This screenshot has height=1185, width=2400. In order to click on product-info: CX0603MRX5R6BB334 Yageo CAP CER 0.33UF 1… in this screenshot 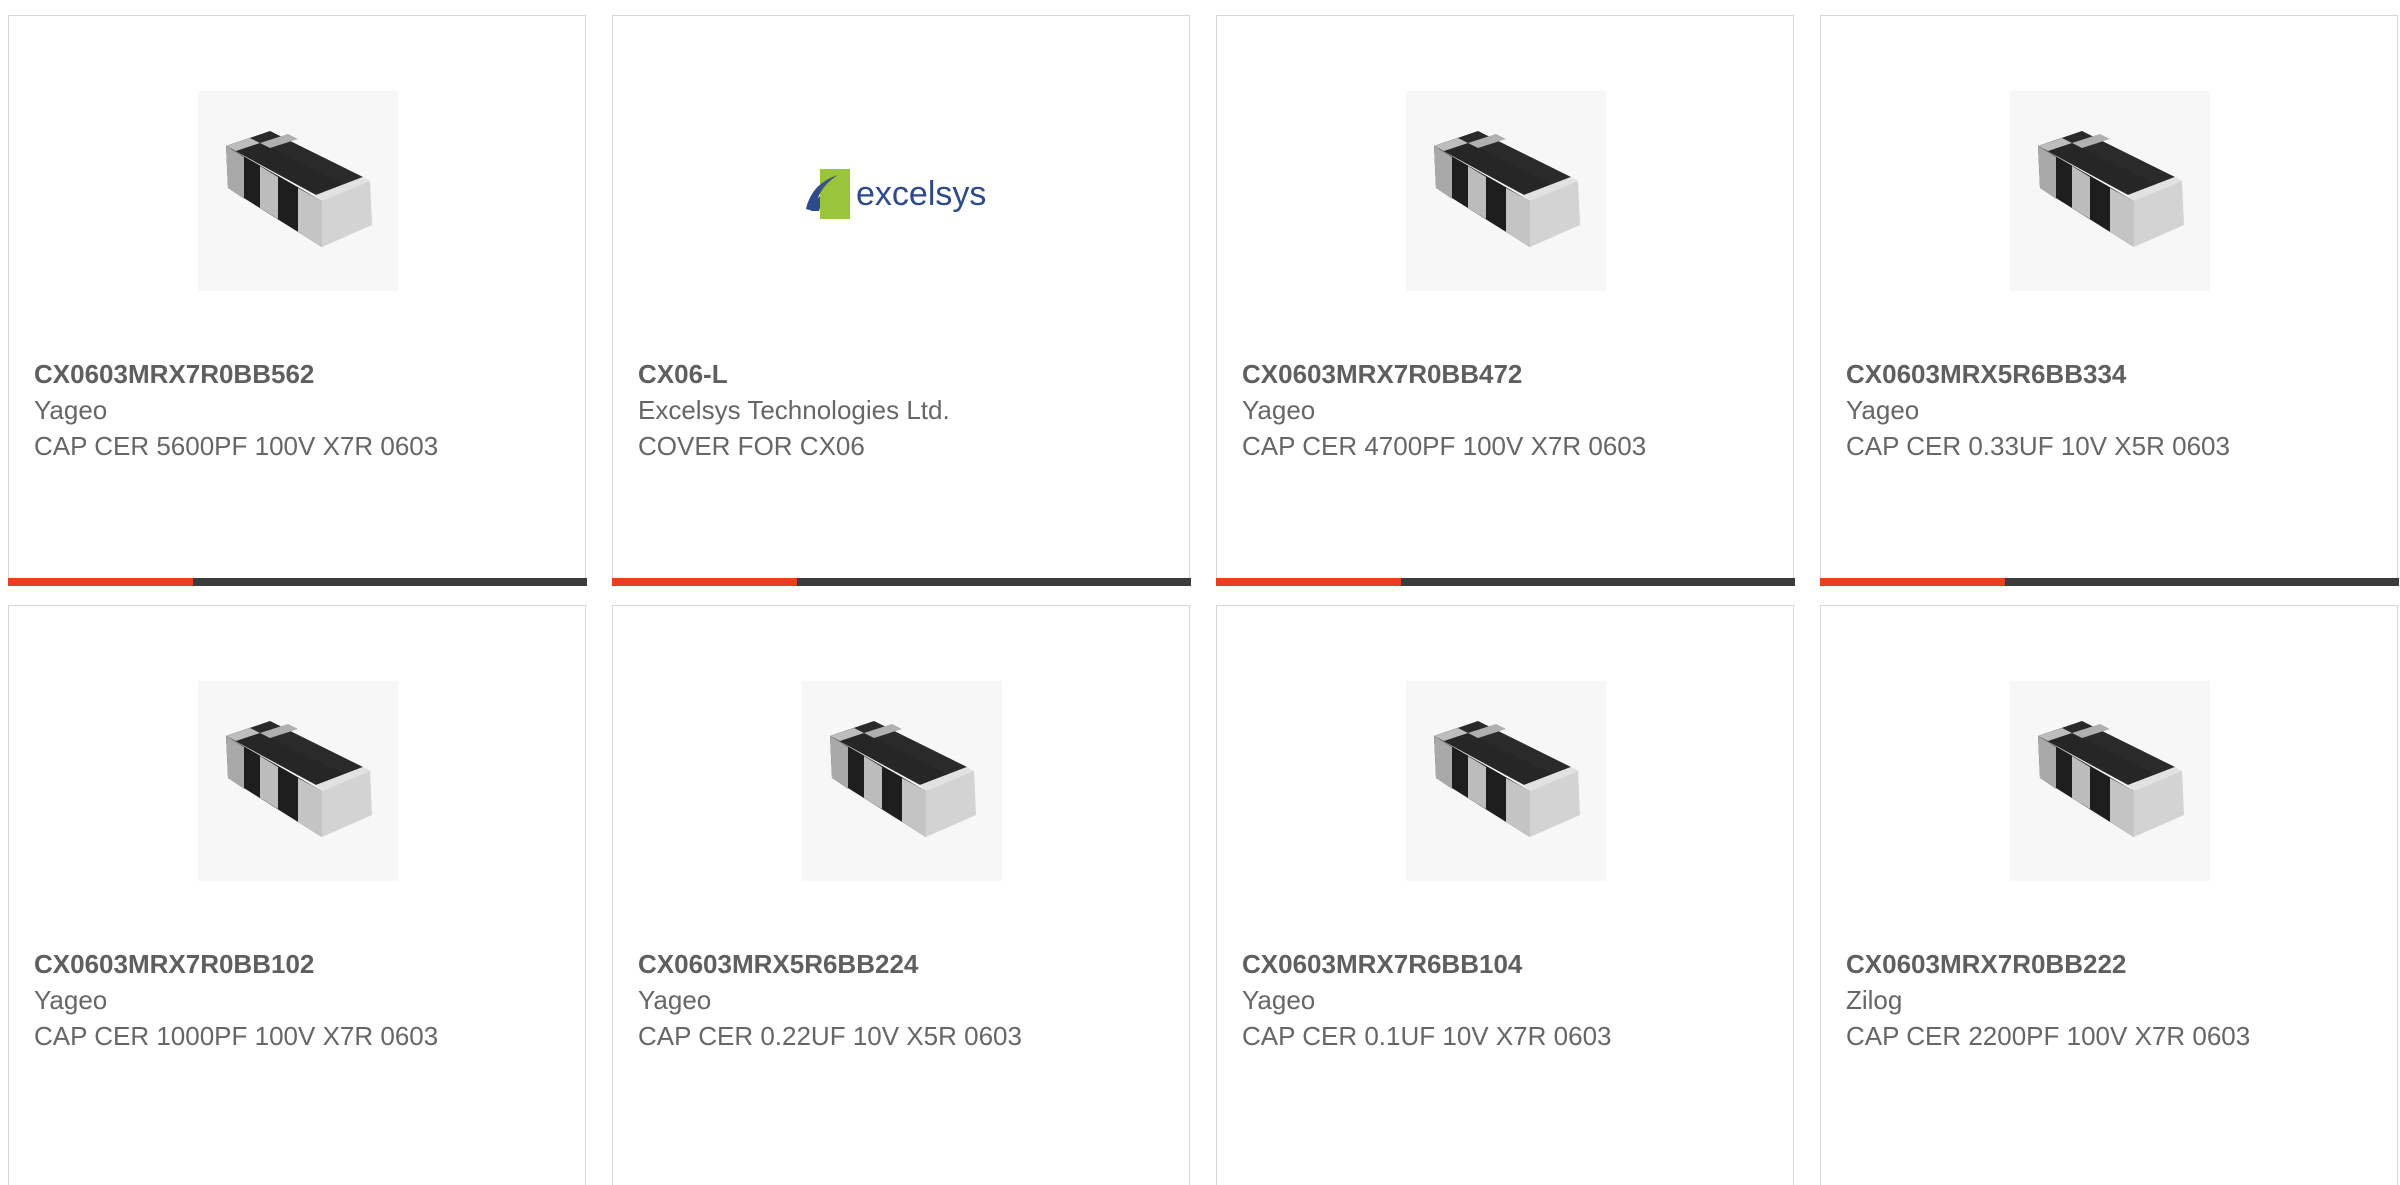, I will do `click(2111, 410)`.